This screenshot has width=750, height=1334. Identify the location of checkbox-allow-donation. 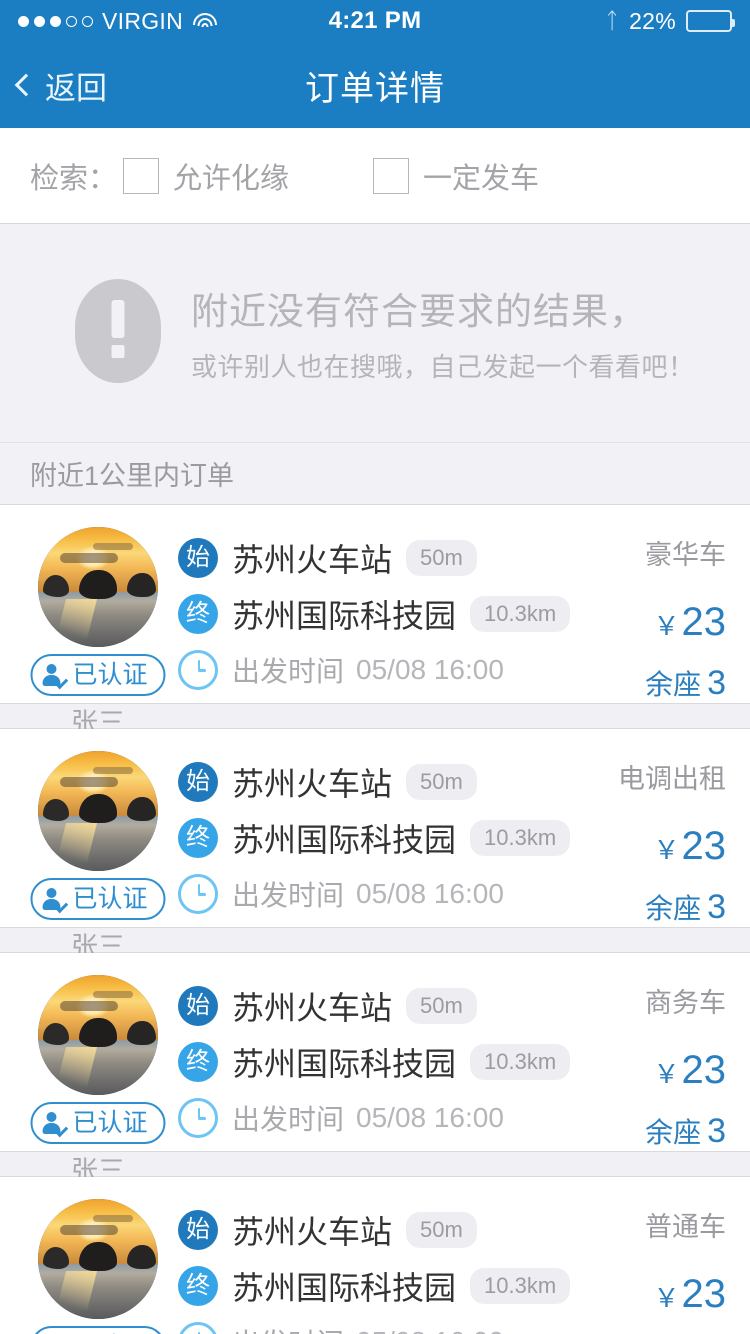
(141, 175).